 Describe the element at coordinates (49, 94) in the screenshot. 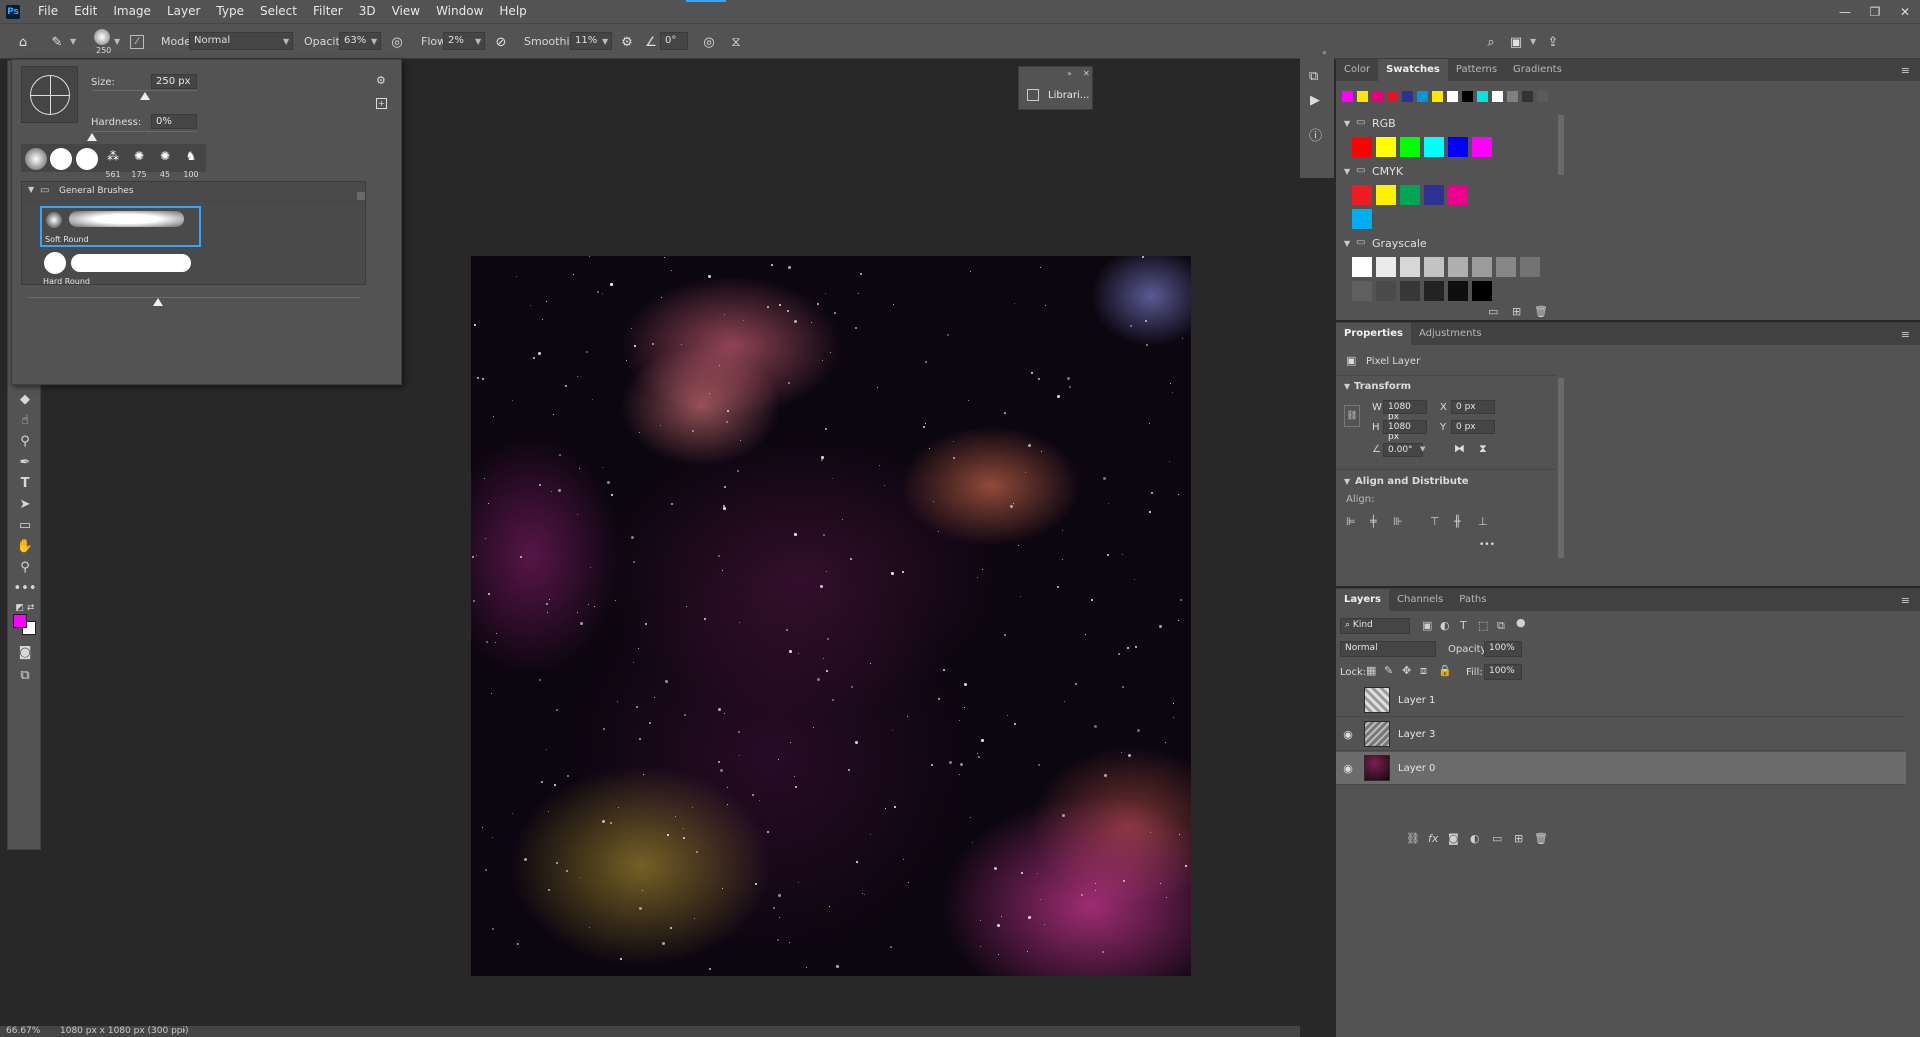

I see `brush-tip-preview` at that location.